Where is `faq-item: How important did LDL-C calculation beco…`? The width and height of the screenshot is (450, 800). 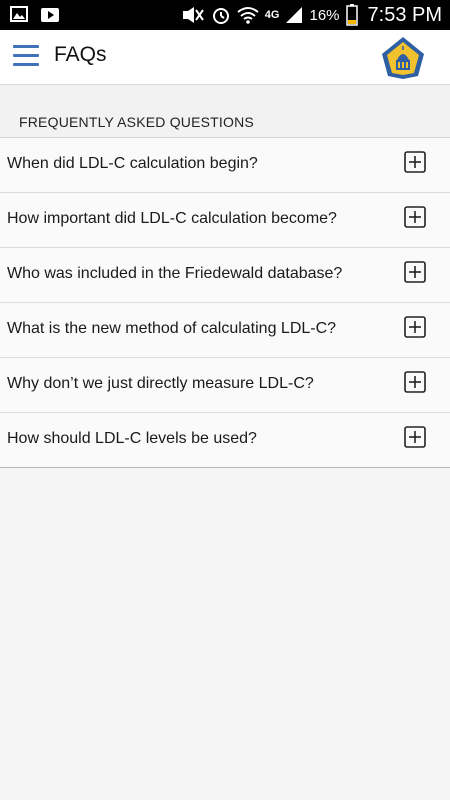
faq-item: How important did LDL-C calculation beco… is located at coordinates (225, 220).